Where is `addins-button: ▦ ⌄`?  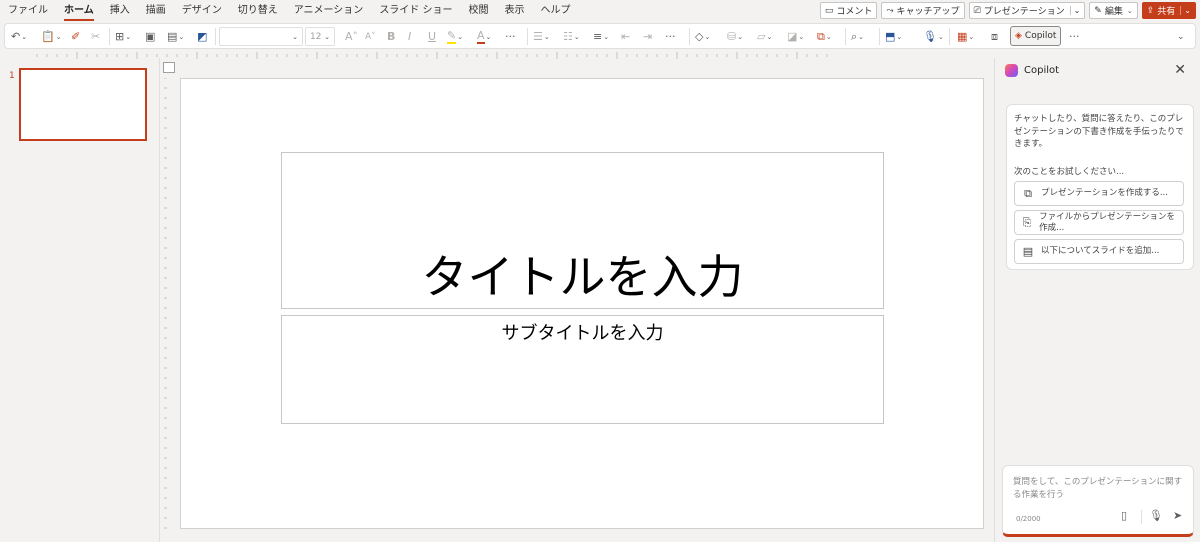 addins-button: ▦ ⌄ is located at coordinates (965, 36).